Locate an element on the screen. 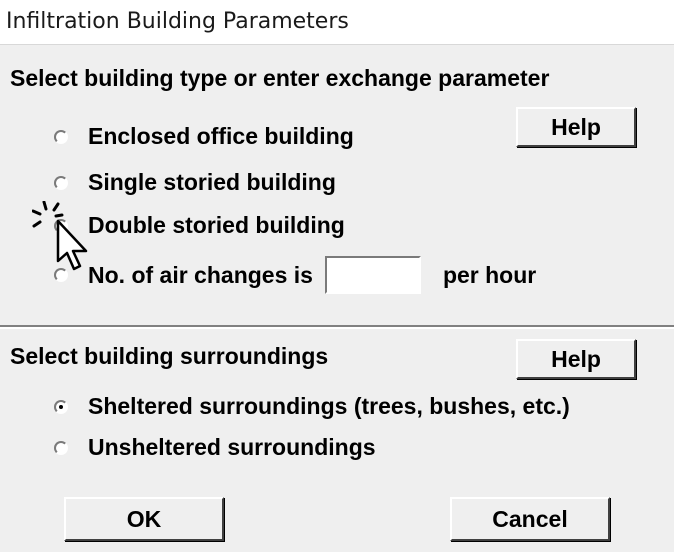 The image size is (674, 552). option-single-storied: Single storied building is located at coordinates (195, 182).